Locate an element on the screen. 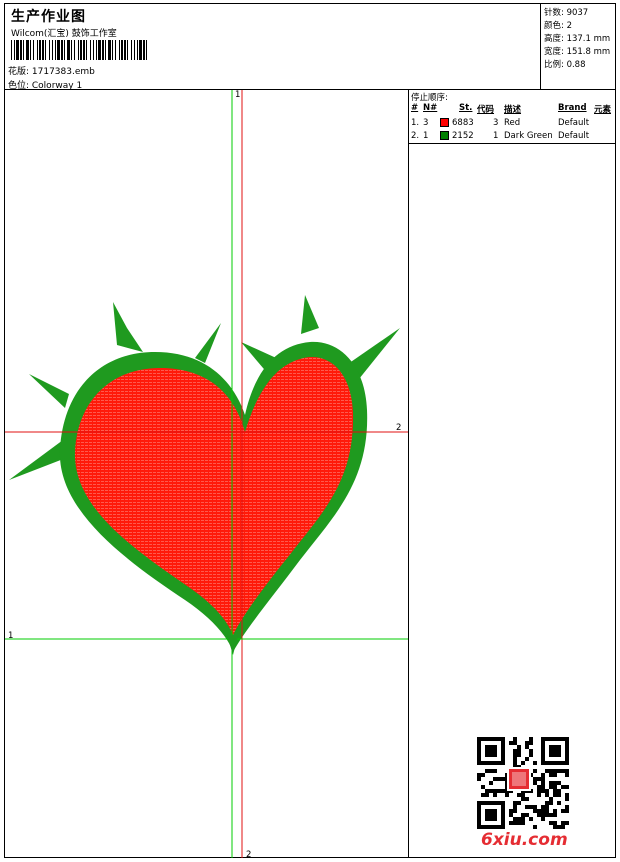 The image size is (620, 862). axis-label-v2: 2 is located at coordinates (249, 855).